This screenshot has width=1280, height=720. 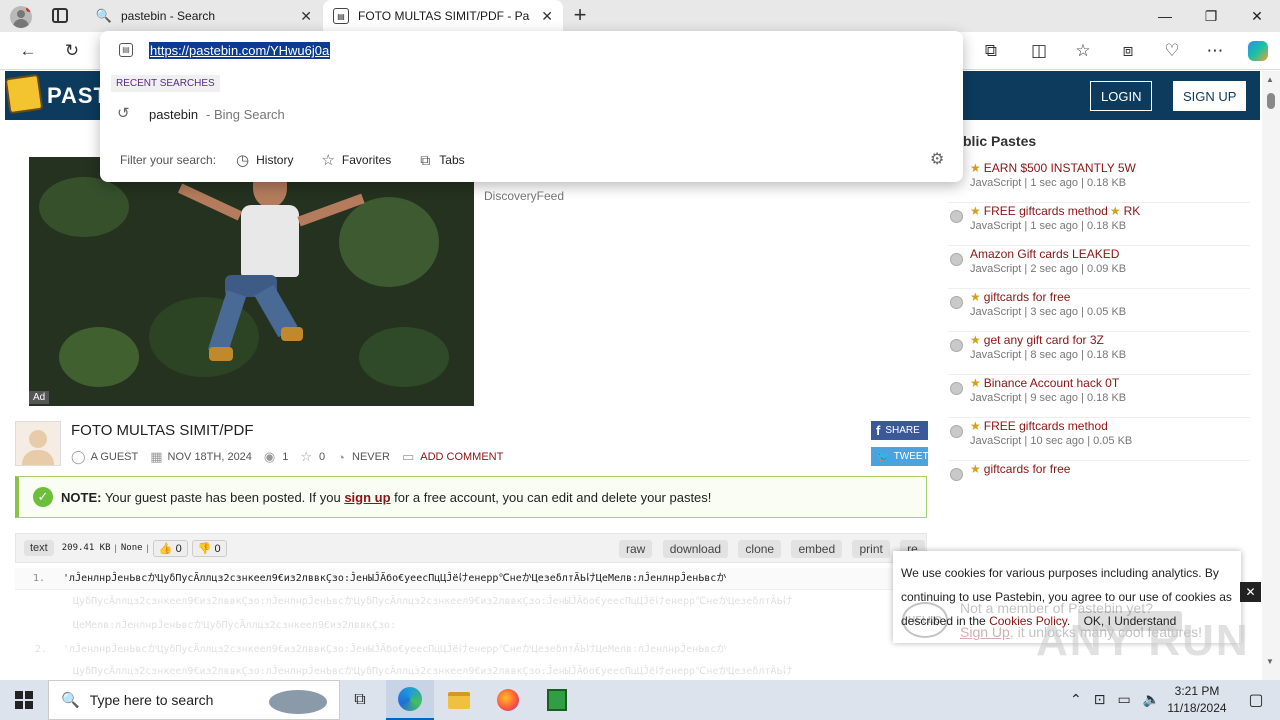 I want to click on refresh-icon: ↻, so click(x=72, y=51).